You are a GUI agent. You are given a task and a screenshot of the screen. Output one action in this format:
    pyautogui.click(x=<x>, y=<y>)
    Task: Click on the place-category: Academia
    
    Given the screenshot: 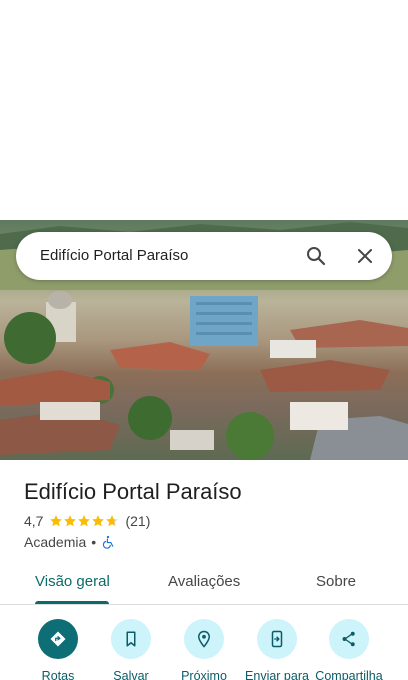 What is the action you would take?
    pyautogui.click(x=55, y=542)
    